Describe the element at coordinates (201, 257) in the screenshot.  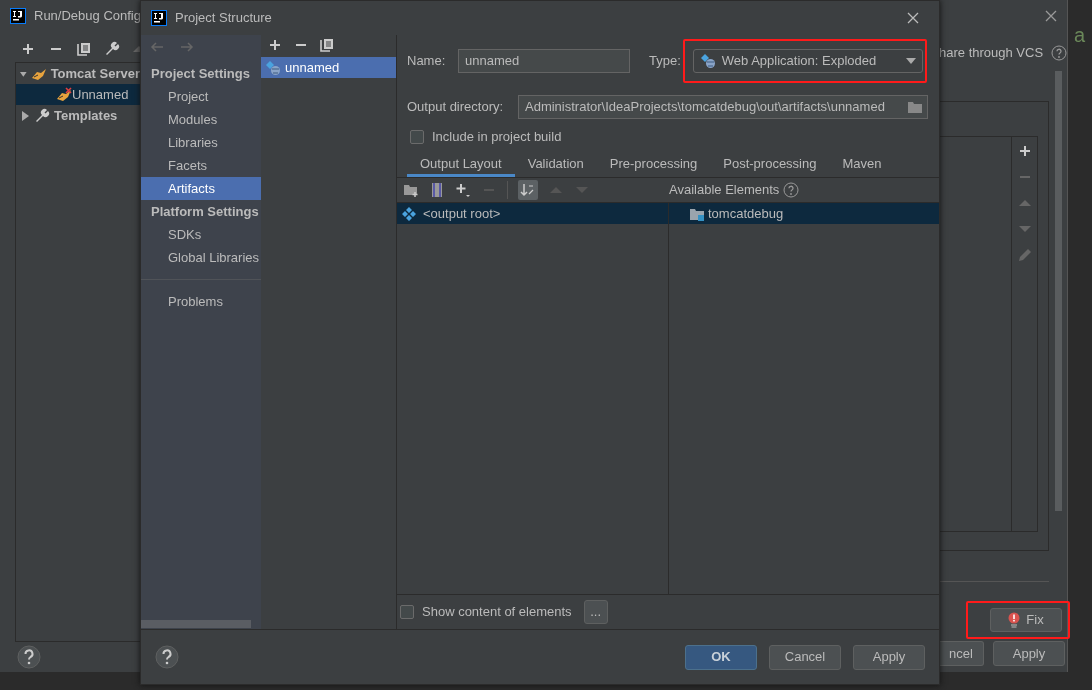
I see `sidebar-item: Global Libraries` at that location.